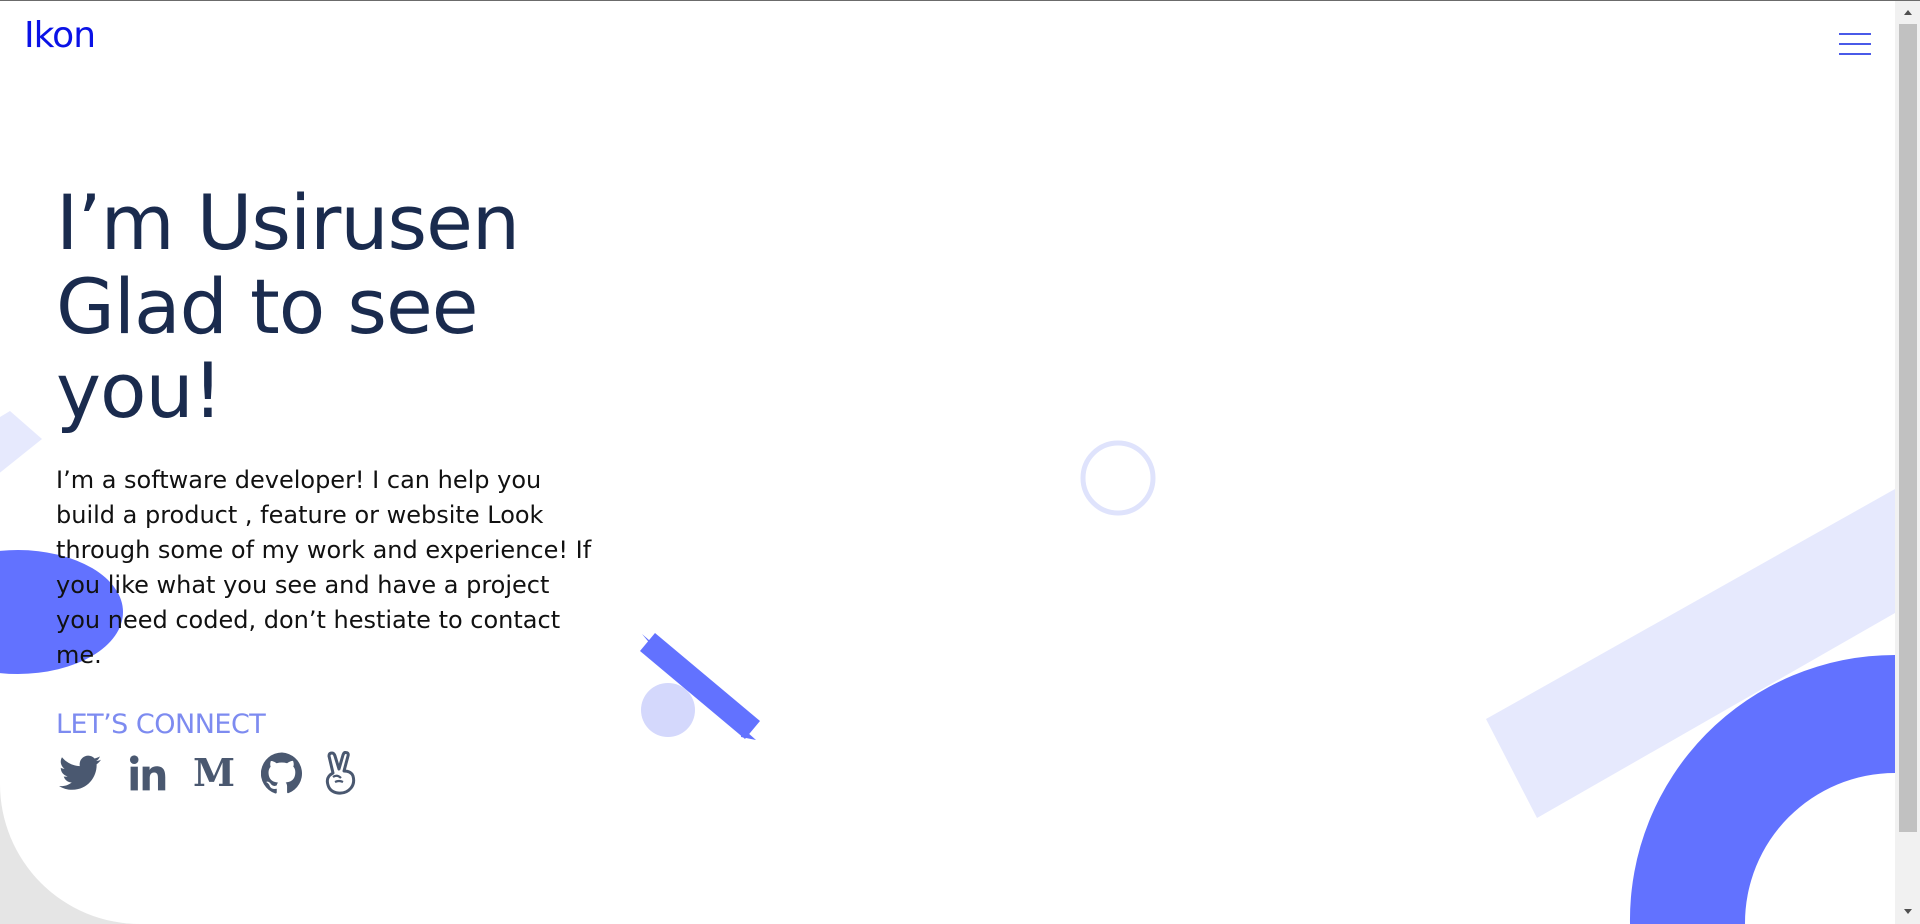 The width and height of the screenshot is (1920, 924). I want to click on scroll-up-arrow-icon, so click(1908, 12).